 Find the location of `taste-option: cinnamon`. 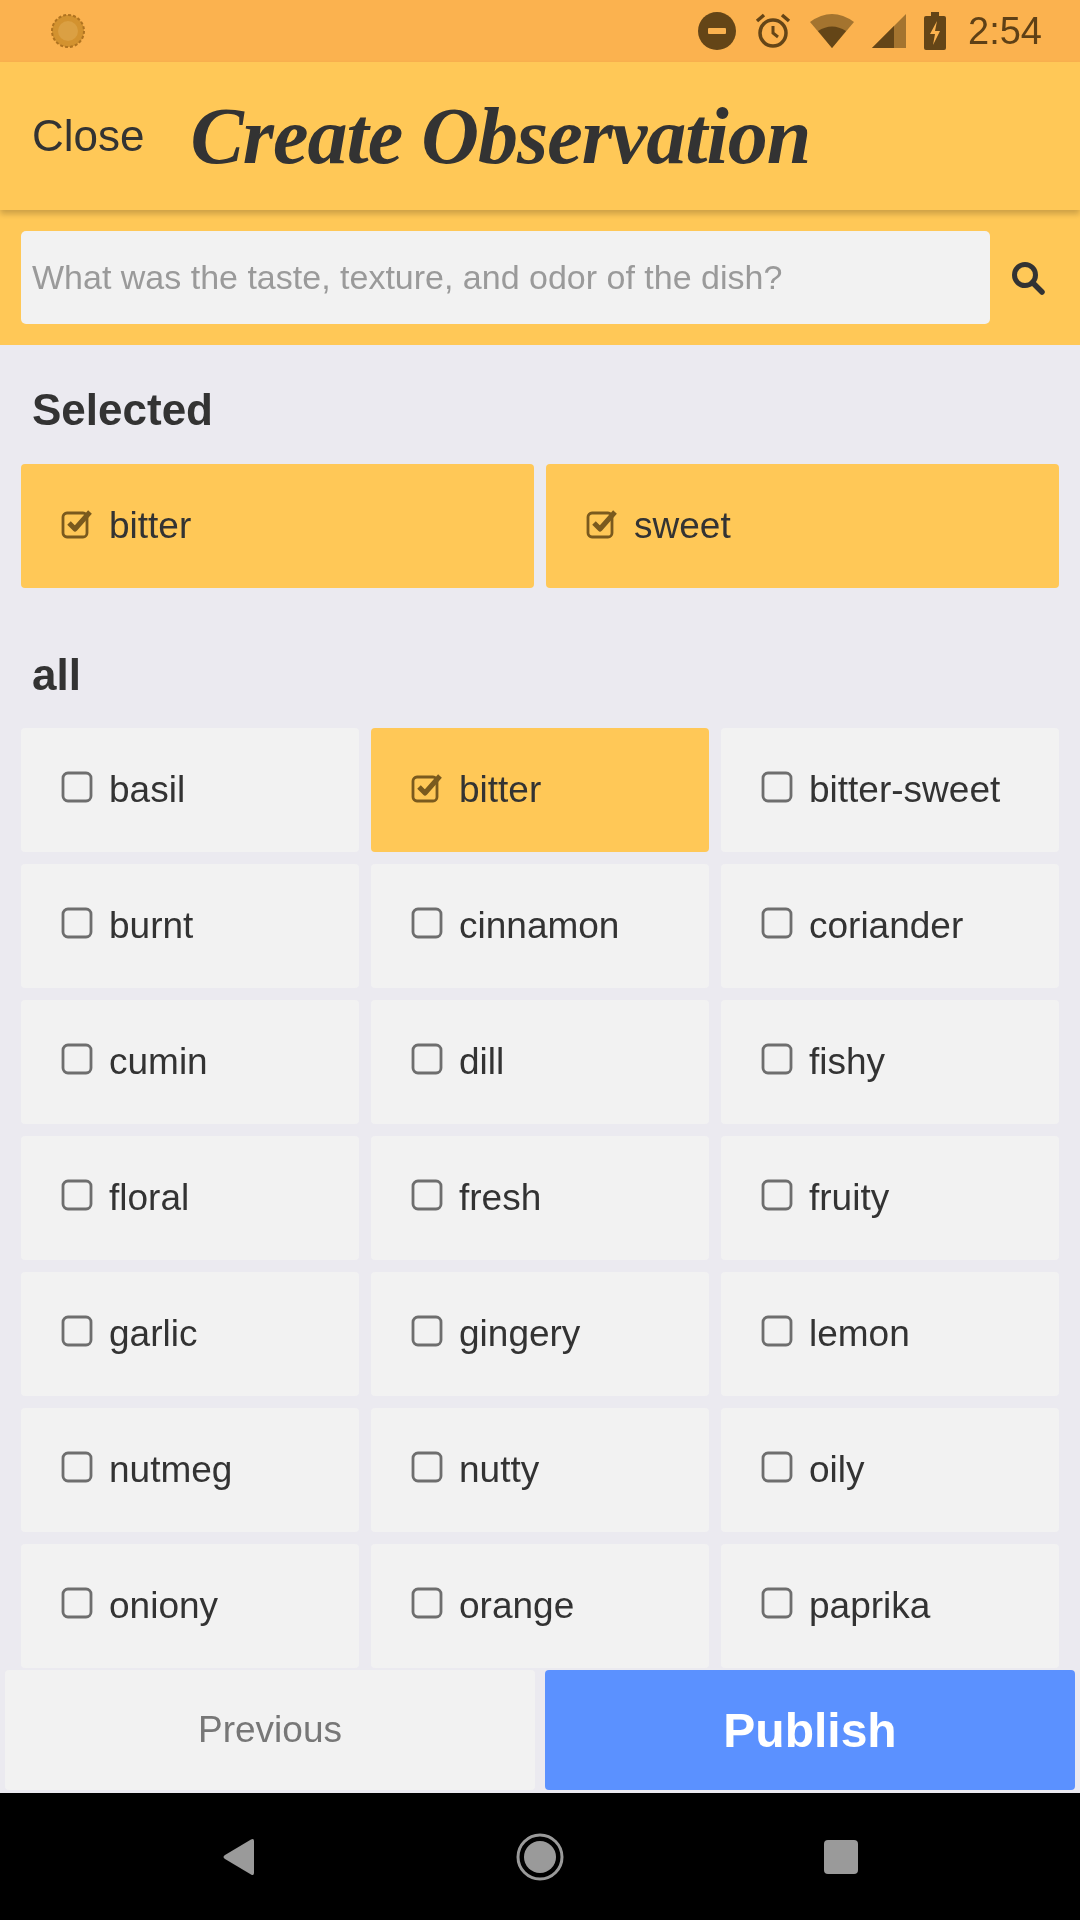

taste-option: cinnamon is located at coordinates (540, 926).